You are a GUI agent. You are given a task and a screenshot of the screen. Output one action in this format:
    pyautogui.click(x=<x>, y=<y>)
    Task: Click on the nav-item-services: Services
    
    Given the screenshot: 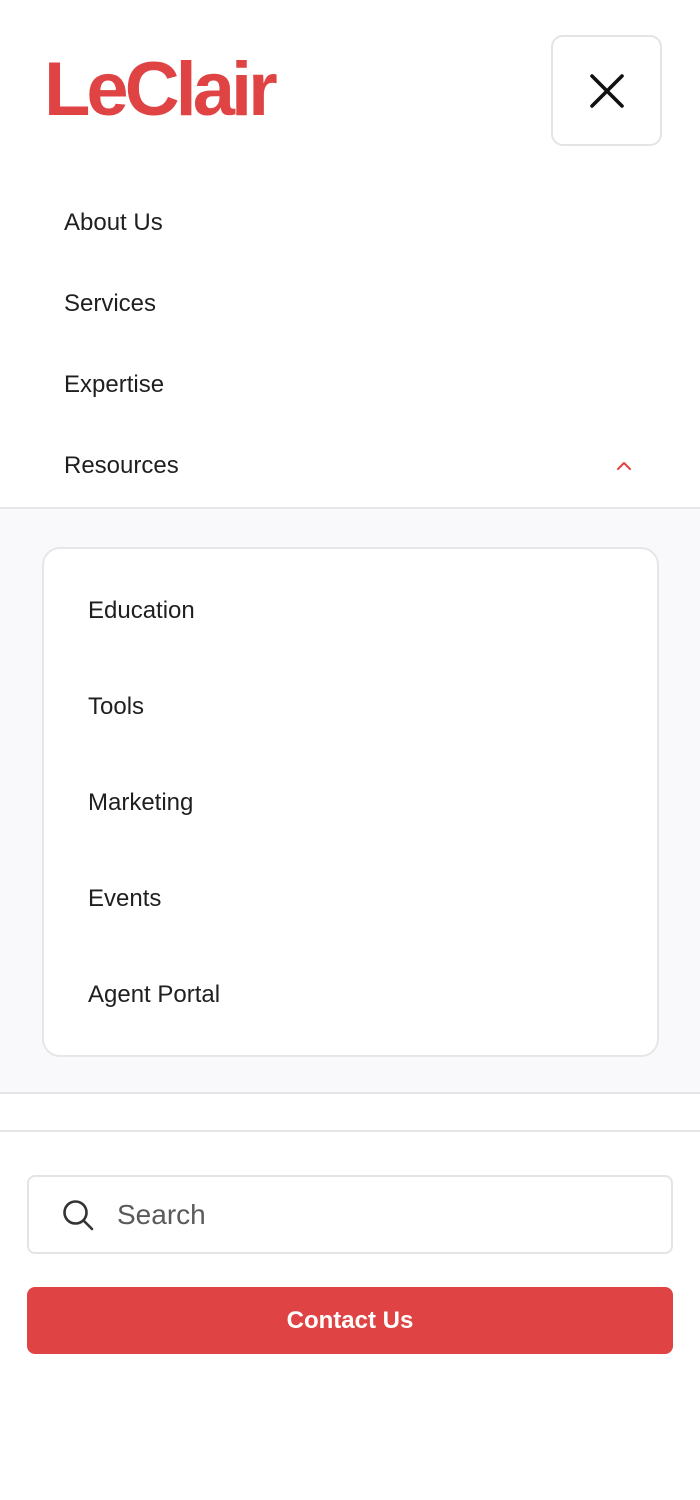 What is the action you would take?
    pyautogui.click(x=350, y=303)
    